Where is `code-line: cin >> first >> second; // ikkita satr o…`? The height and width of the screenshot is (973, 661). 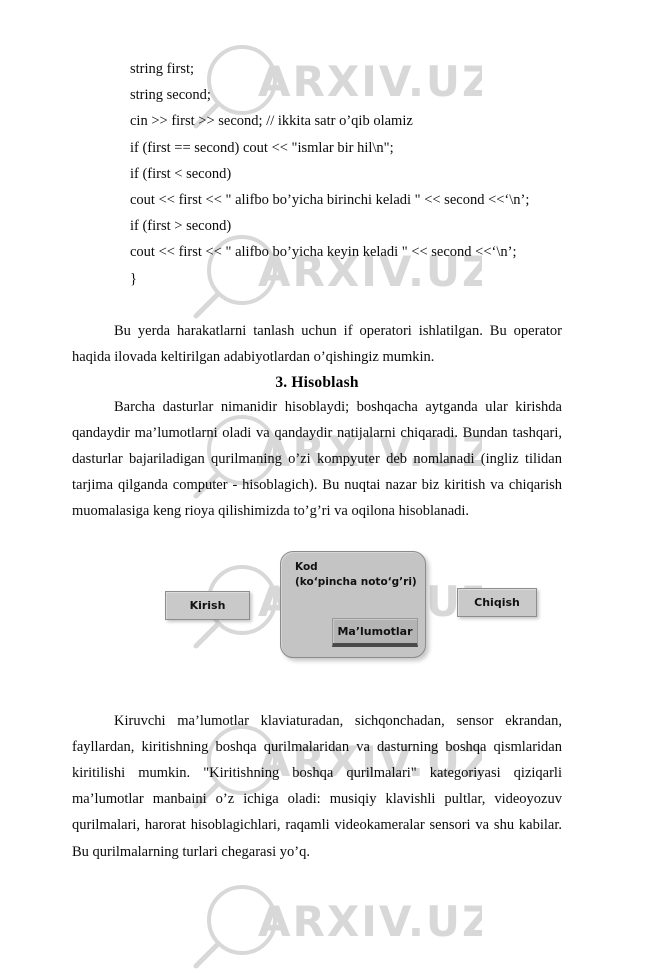
code-line: cin >> first >> second; // ikkita satr o… is located at coordinates (271, 121).